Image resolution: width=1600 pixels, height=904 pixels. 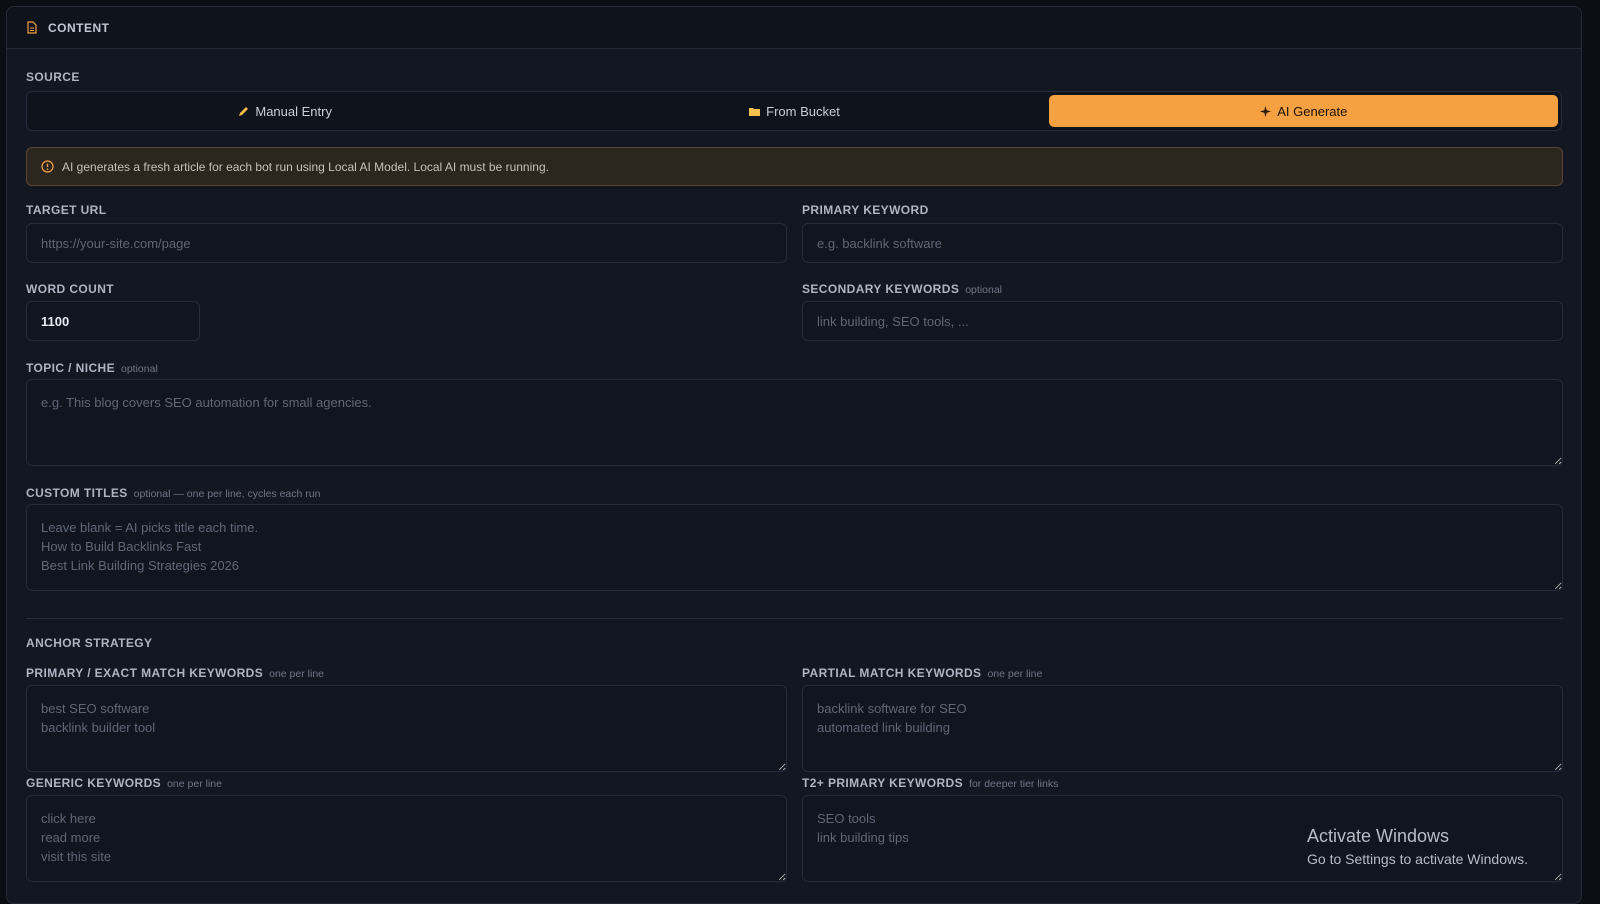 I want to click on section-divider, so click(x=794, y=618).